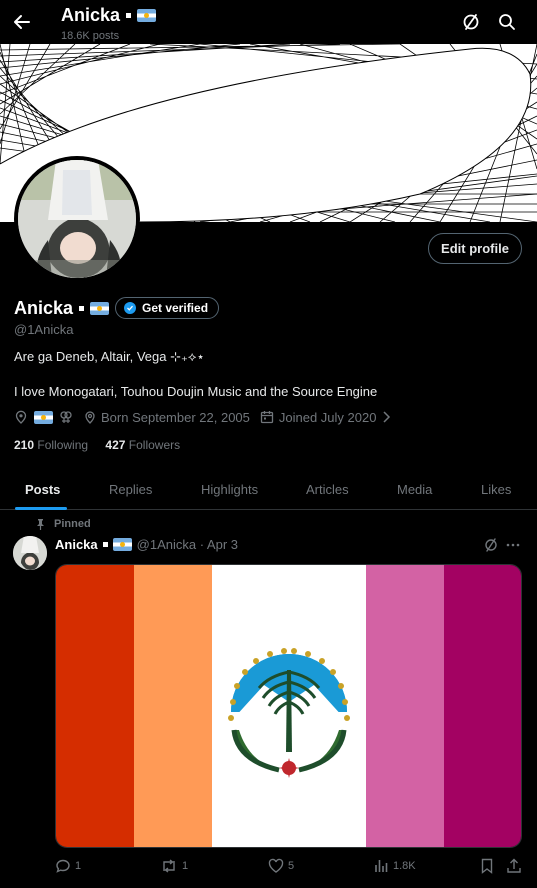 The image size is (537, 888). I want to click on reply-icon, so click(63, 866).